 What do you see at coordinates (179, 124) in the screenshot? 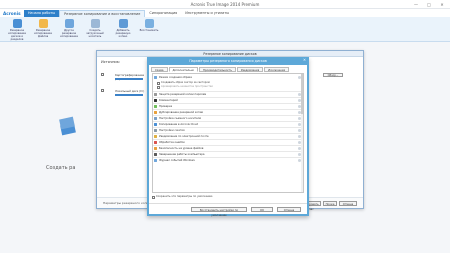
I see `option-label: Копирование в Acronis Cloud` at bounding box center [179, 124].